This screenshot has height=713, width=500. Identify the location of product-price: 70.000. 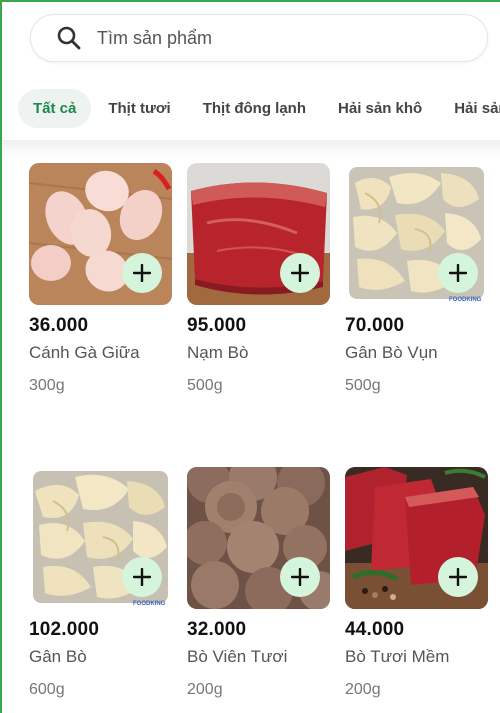
(375, 325).